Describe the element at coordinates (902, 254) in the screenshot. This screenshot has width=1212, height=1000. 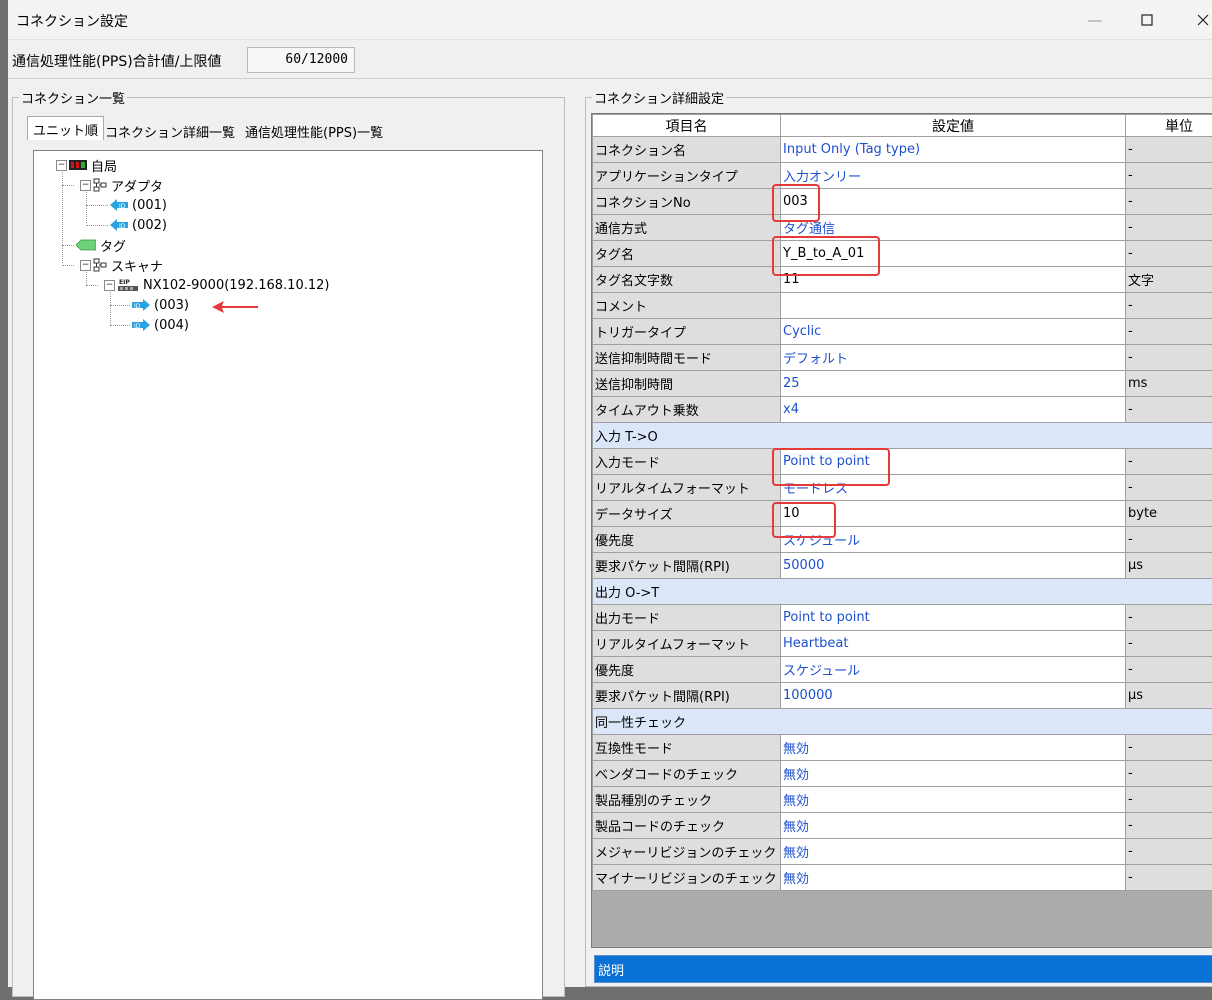
I see `table-row: タグ名Y_B_to_A_01-` at that location.